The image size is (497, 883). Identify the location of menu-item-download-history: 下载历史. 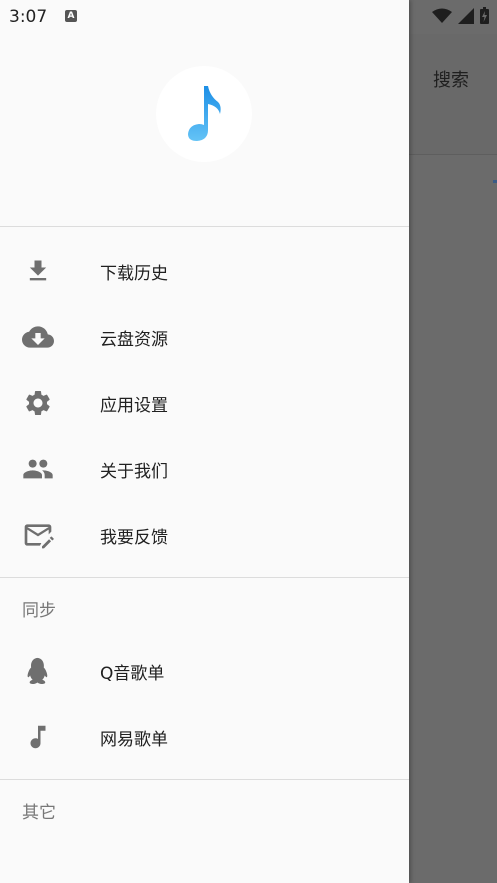
(204, 271).